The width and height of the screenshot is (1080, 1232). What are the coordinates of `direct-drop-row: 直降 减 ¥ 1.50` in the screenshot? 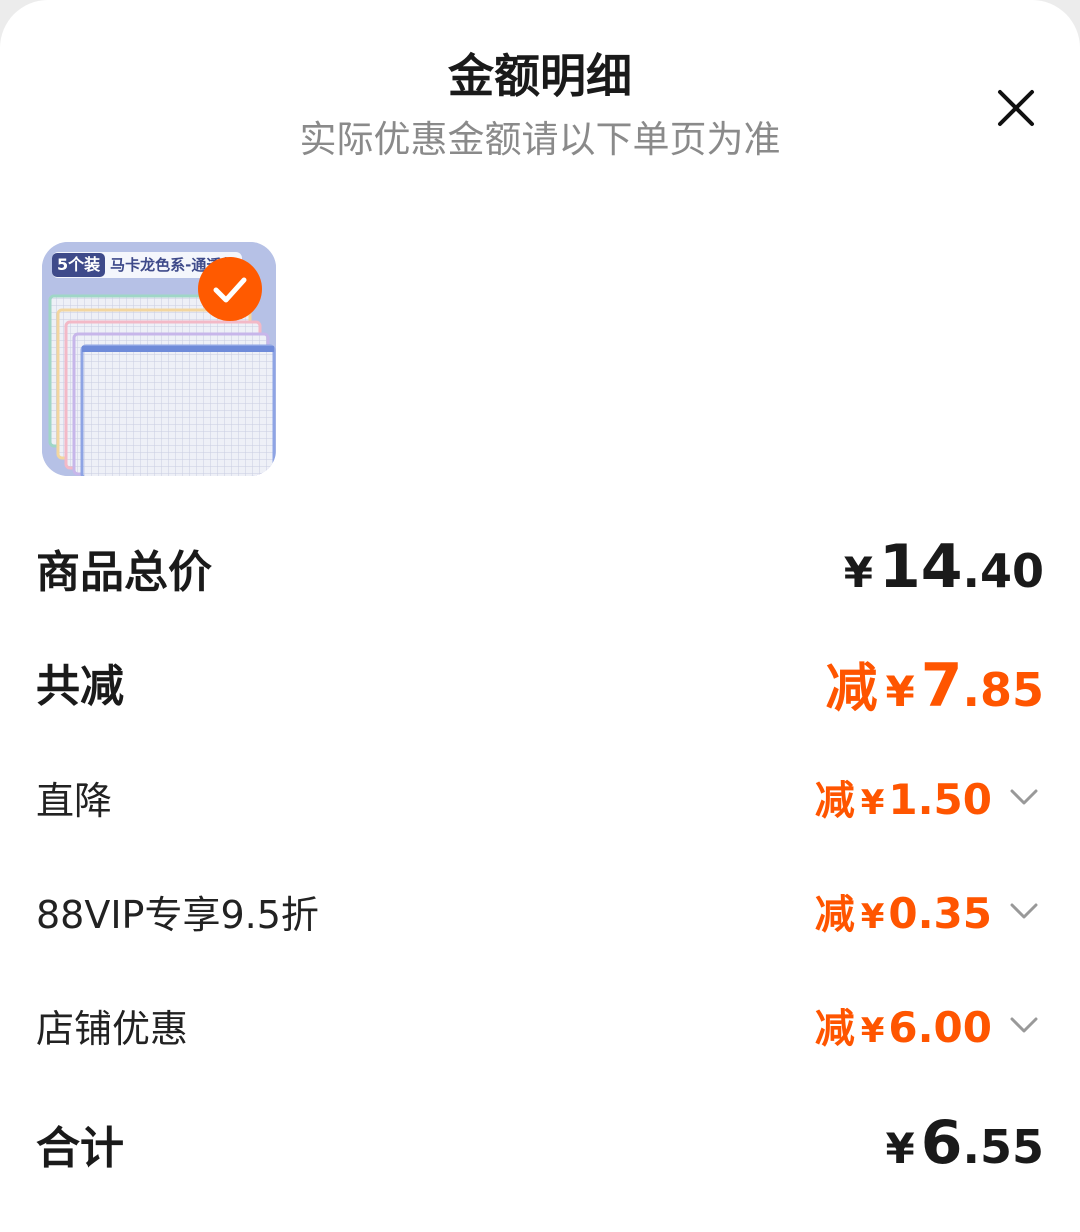 It's located at (540, 796).